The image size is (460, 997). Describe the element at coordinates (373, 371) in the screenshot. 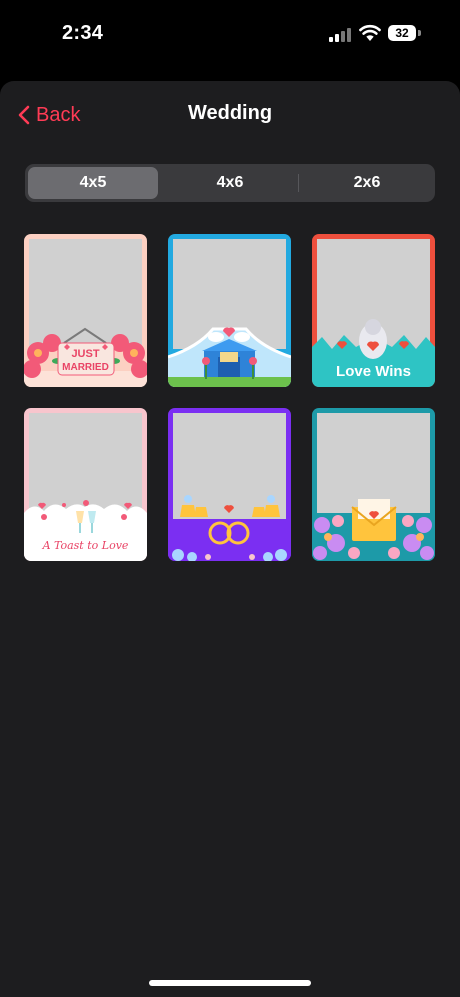

I see `frame-caption: Love Wins` at that location.